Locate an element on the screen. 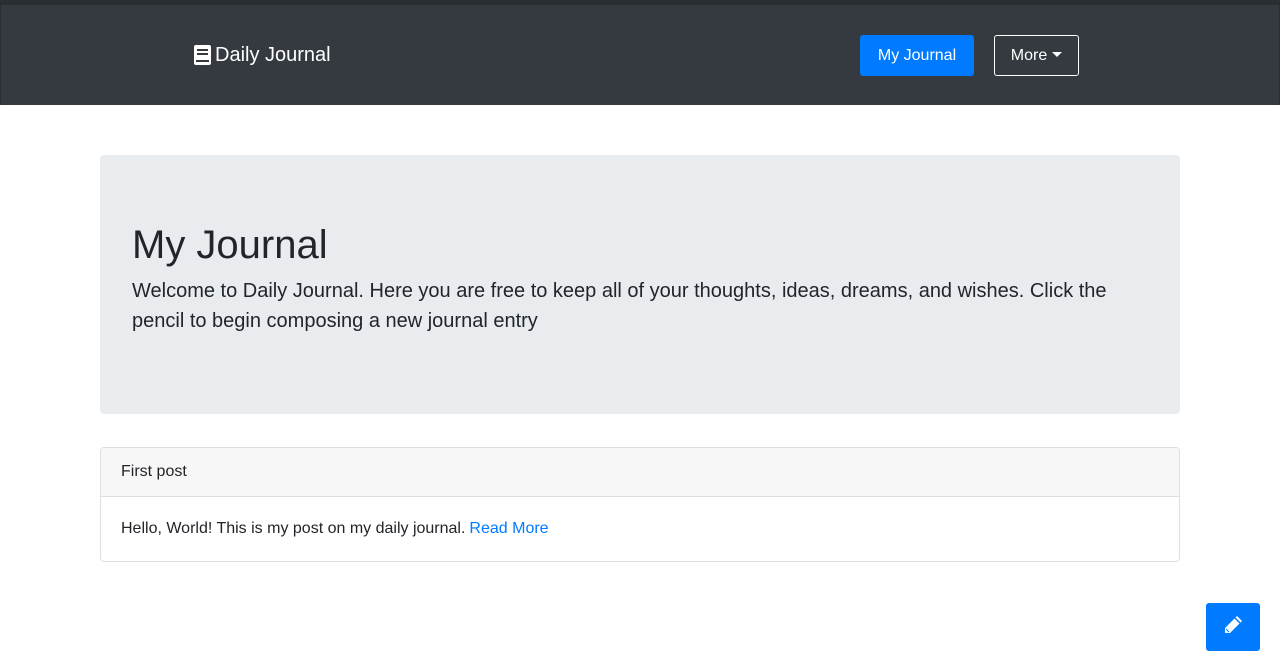 Image resolution: width=1280 pixels, height=671 pixels. my-journal-button: My Journal is located at coordinates (917, 55).